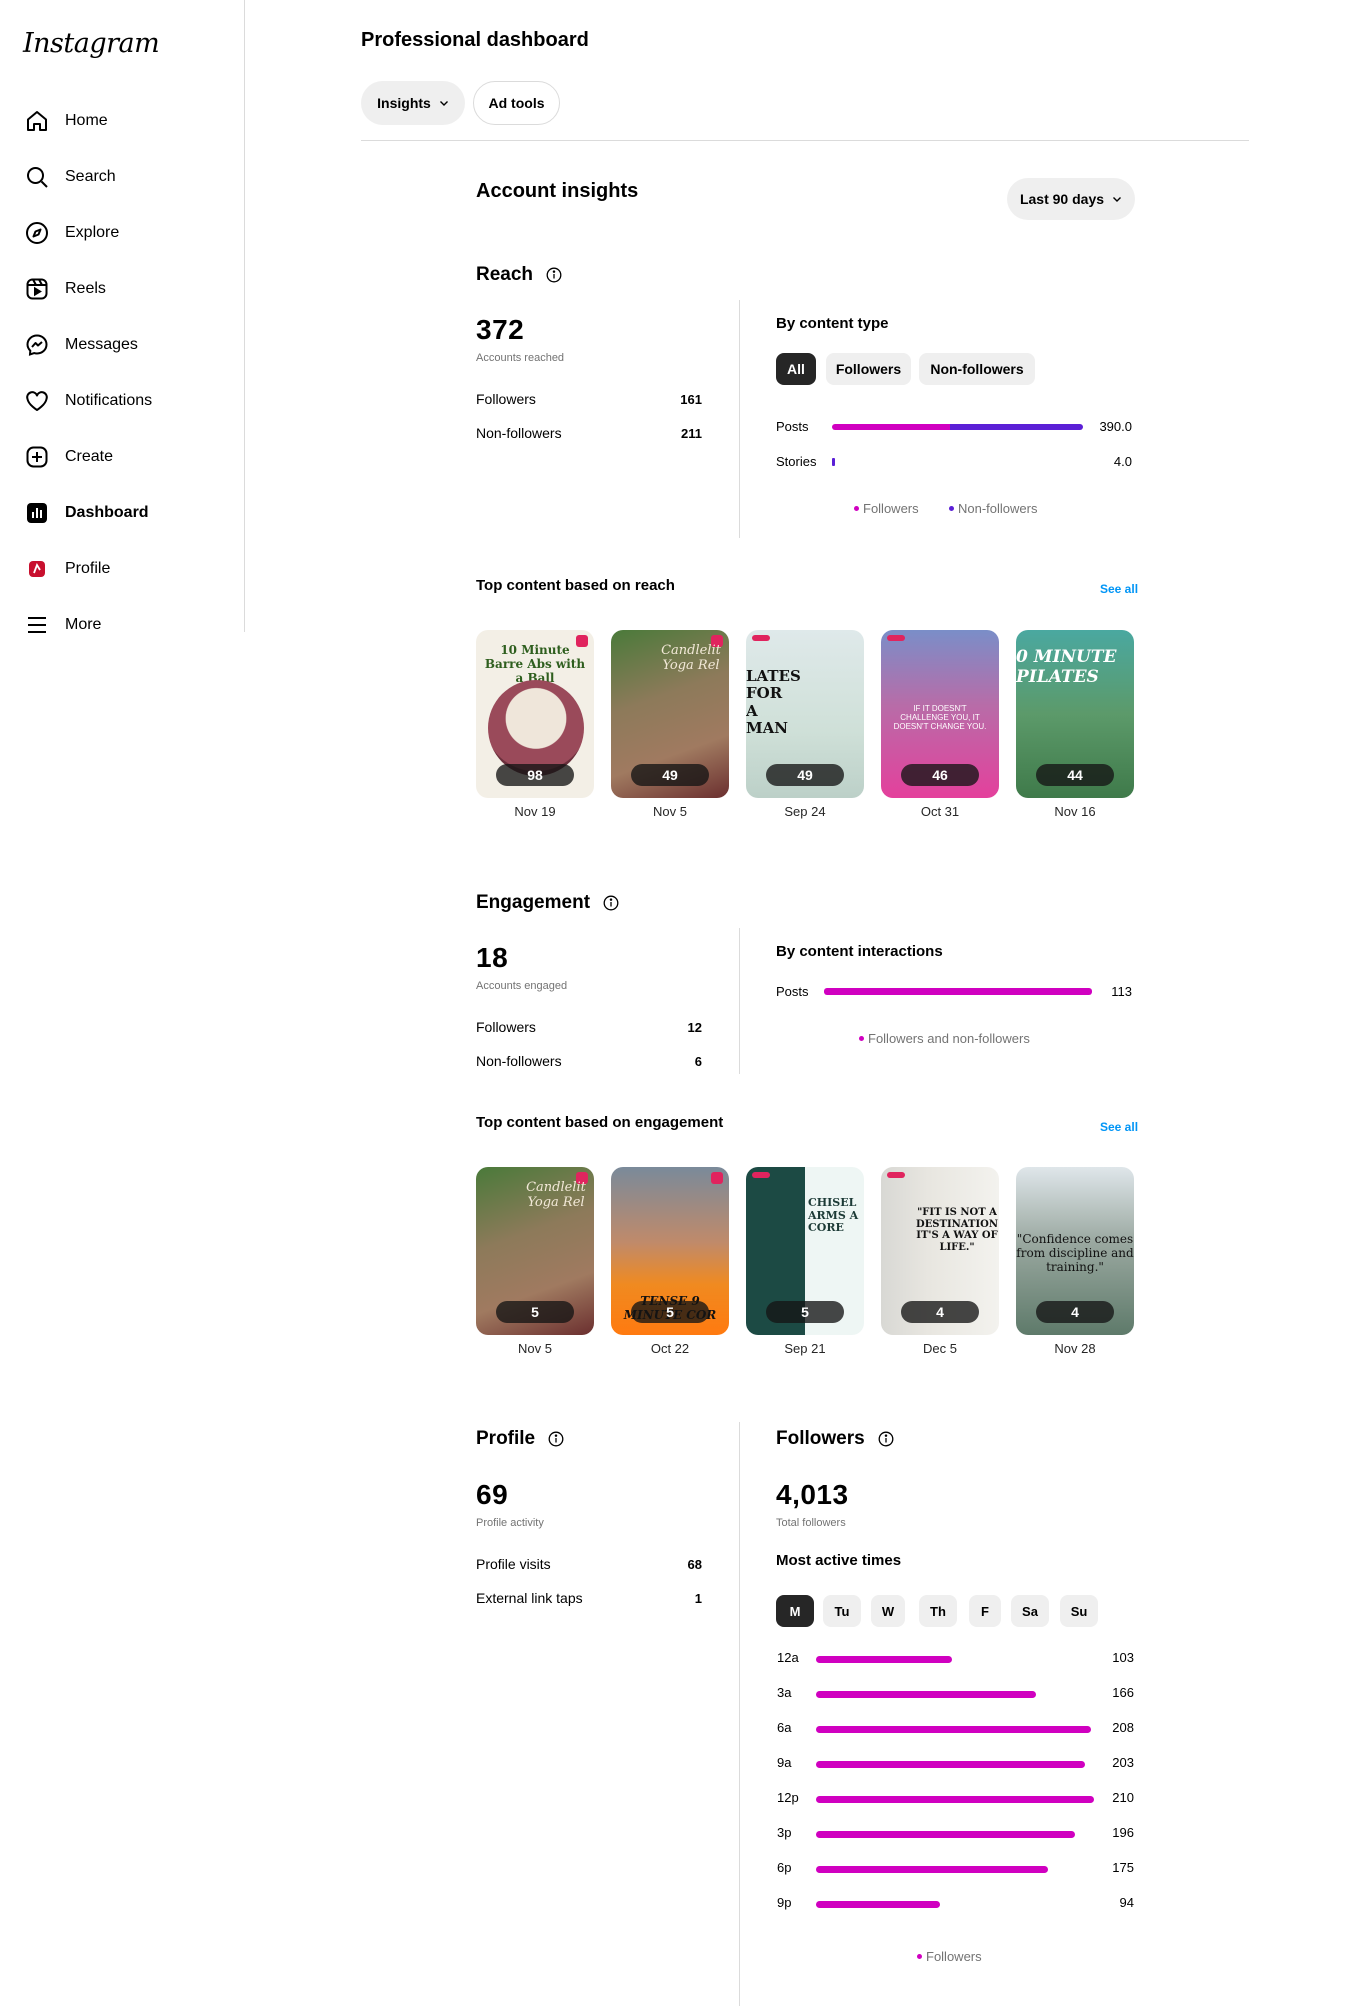 The image size is (1360, 2006). I want to click on day-label: F, so click(985, 1611).